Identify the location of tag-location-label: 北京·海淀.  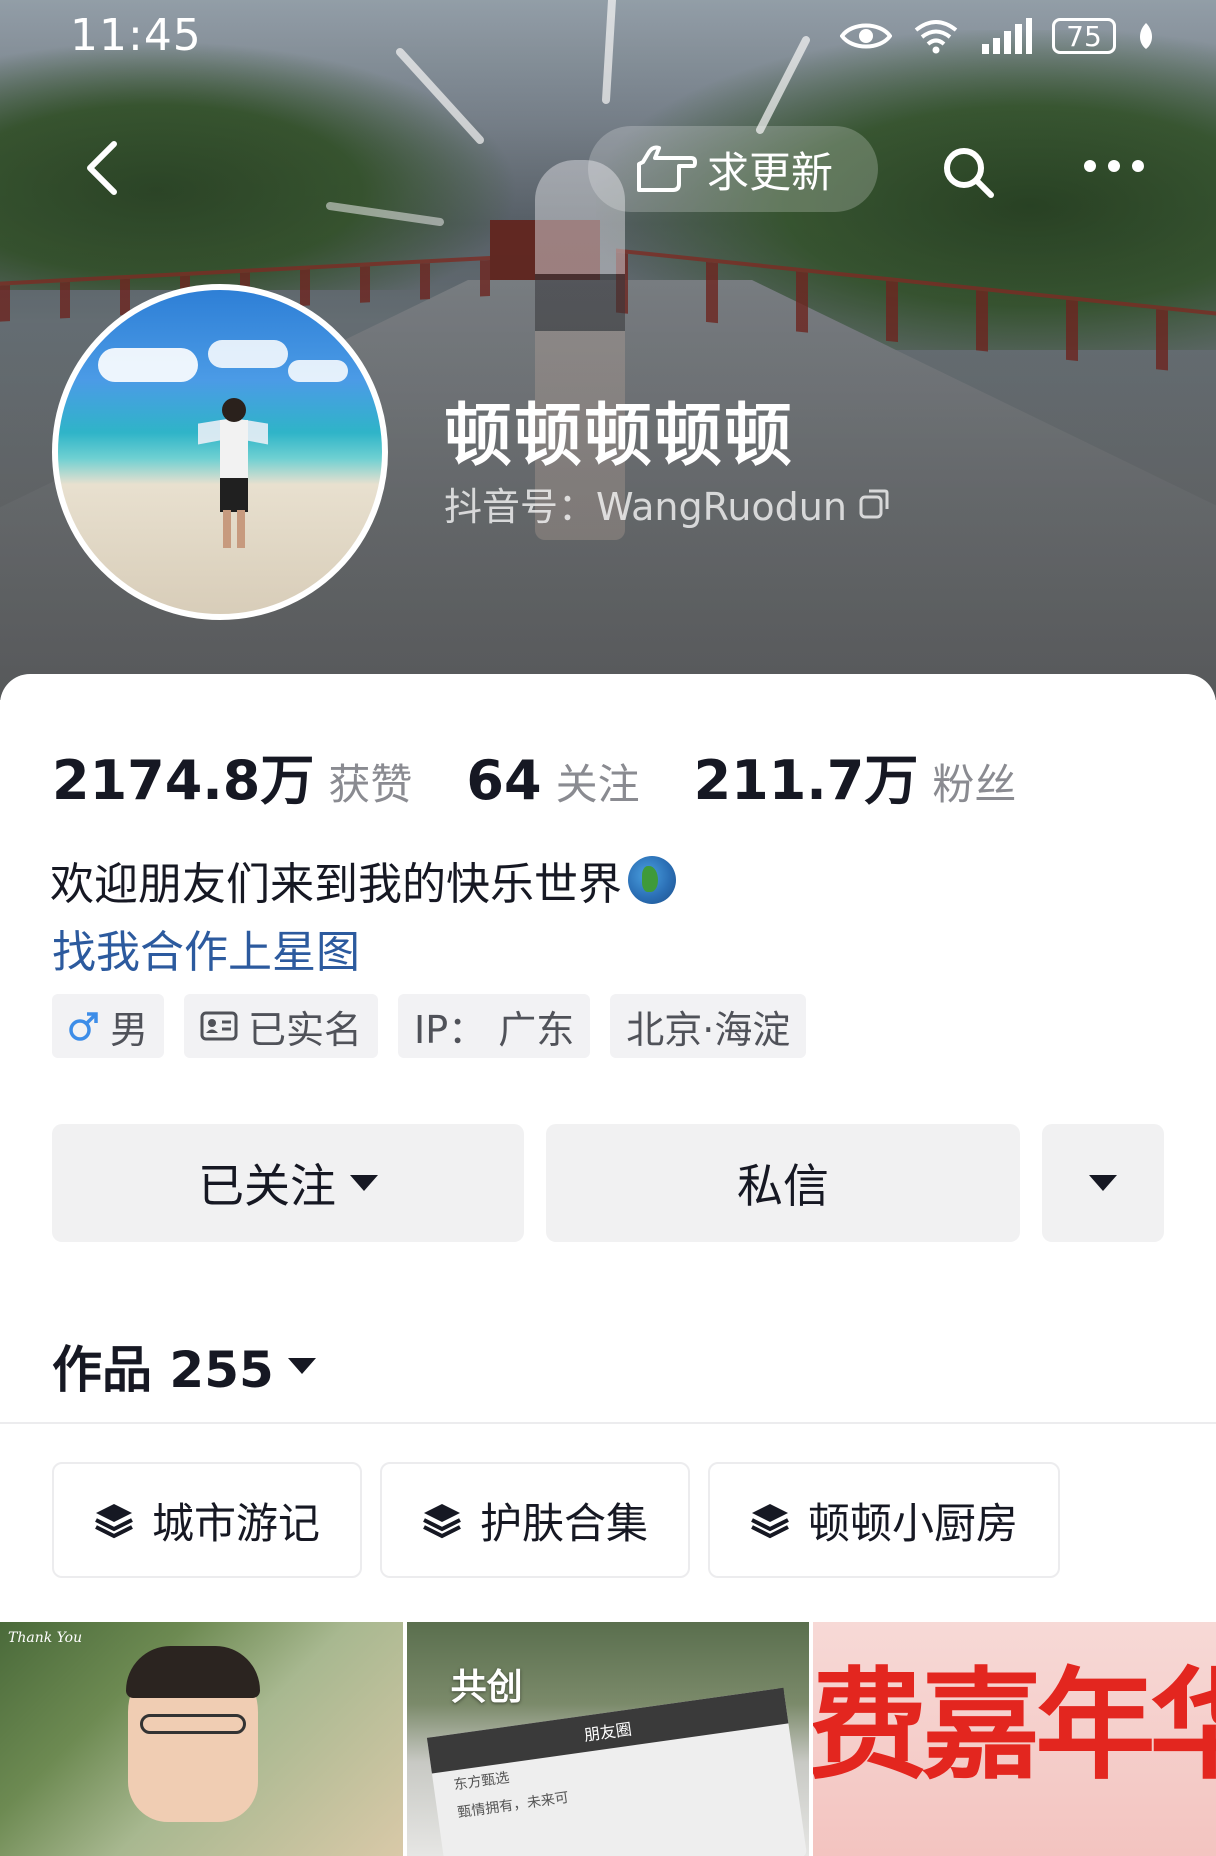
(708, 1029).